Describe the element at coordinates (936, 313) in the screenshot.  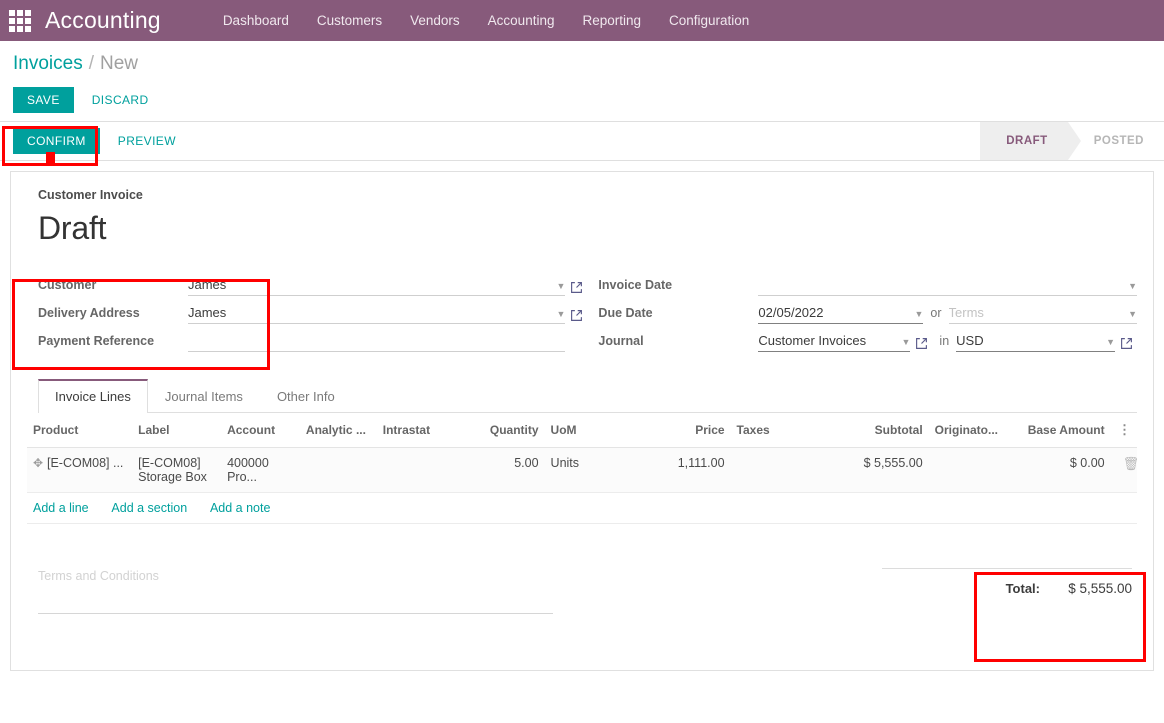
I see `or-separator-label: or` at that location.